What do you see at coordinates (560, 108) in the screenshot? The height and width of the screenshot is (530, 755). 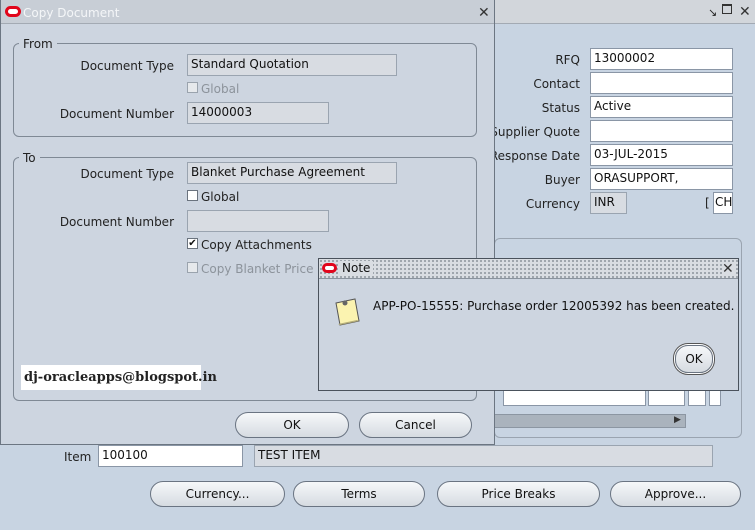 I see `status-label: Status` at bounding box center [560, 108].